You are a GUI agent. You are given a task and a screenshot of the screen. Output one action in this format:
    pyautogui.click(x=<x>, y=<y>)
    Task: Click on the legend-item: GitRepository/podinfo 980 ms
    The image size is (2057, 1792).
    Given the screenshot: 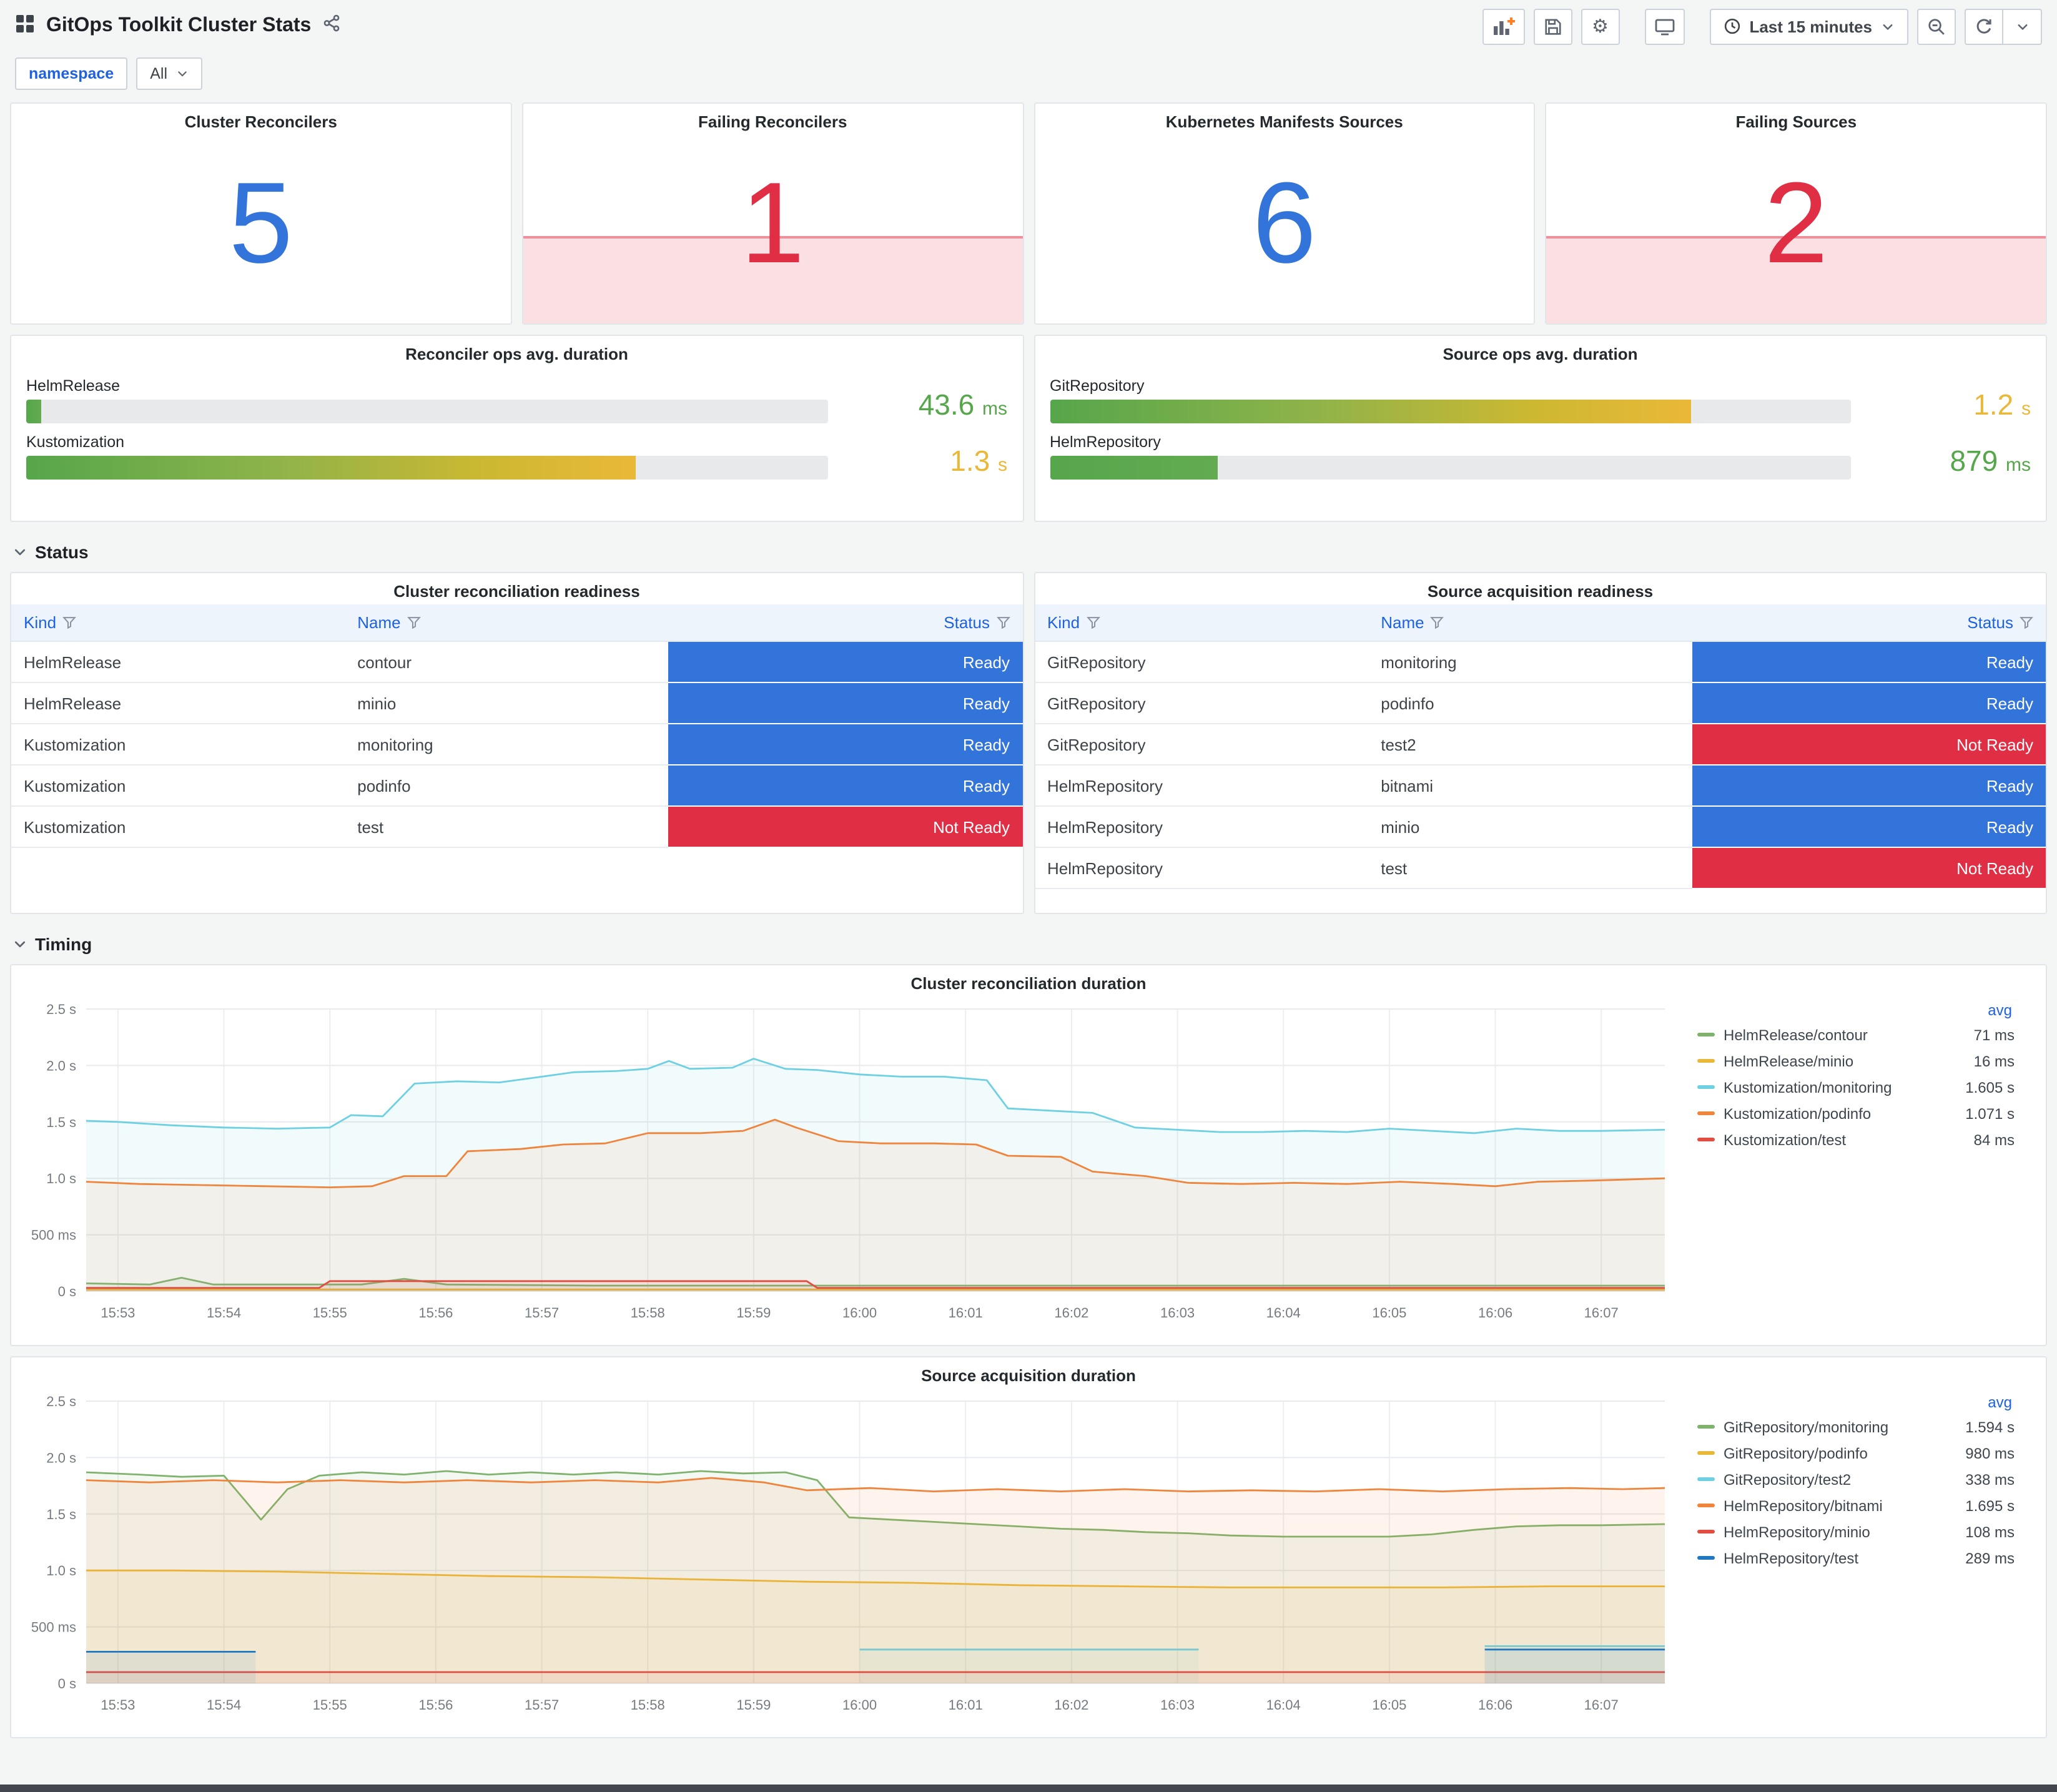 What is the action you would take?
    pyautogui.click(x=1856, y=1453)
    